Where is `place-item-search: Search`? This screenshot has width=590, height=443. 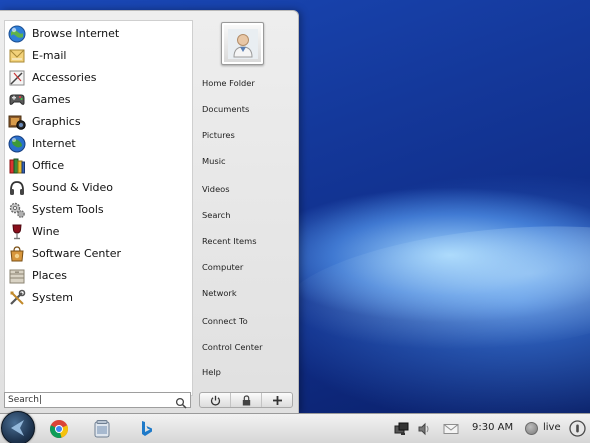
place-item-search: Search is located at coordinates (216, 215).